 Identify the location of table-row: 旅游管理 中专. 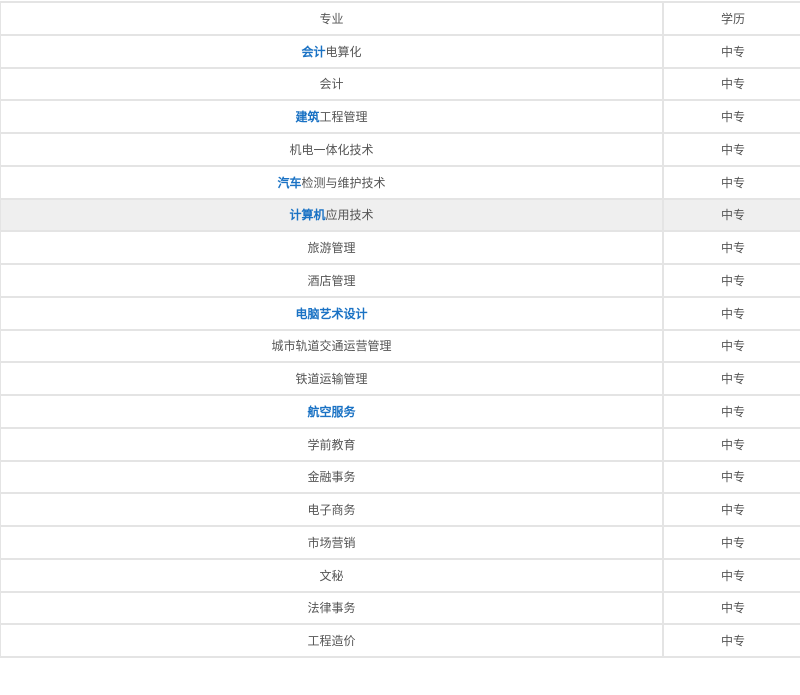
(400, 247).